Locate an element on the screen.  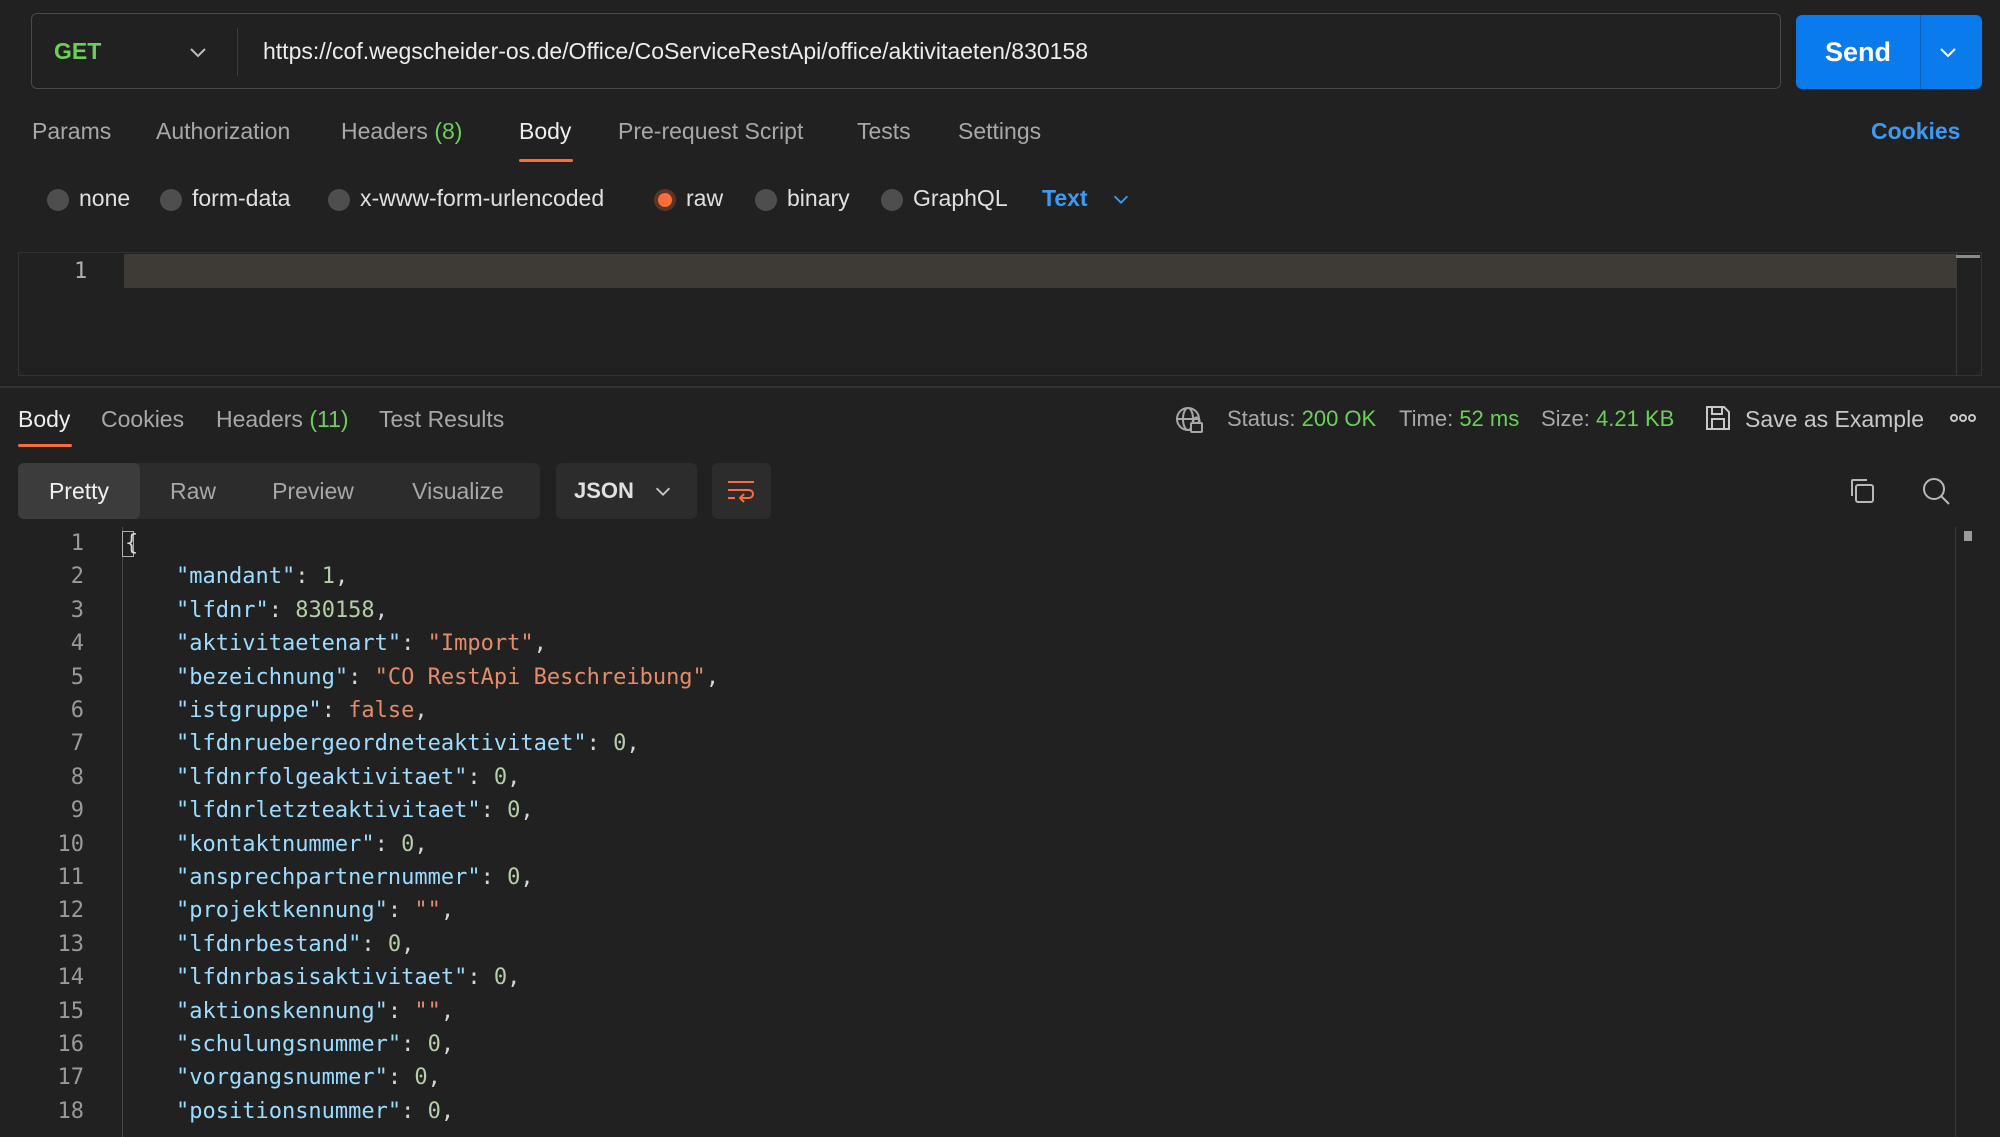
format-select: JSON is located at coordinates (626, 491).